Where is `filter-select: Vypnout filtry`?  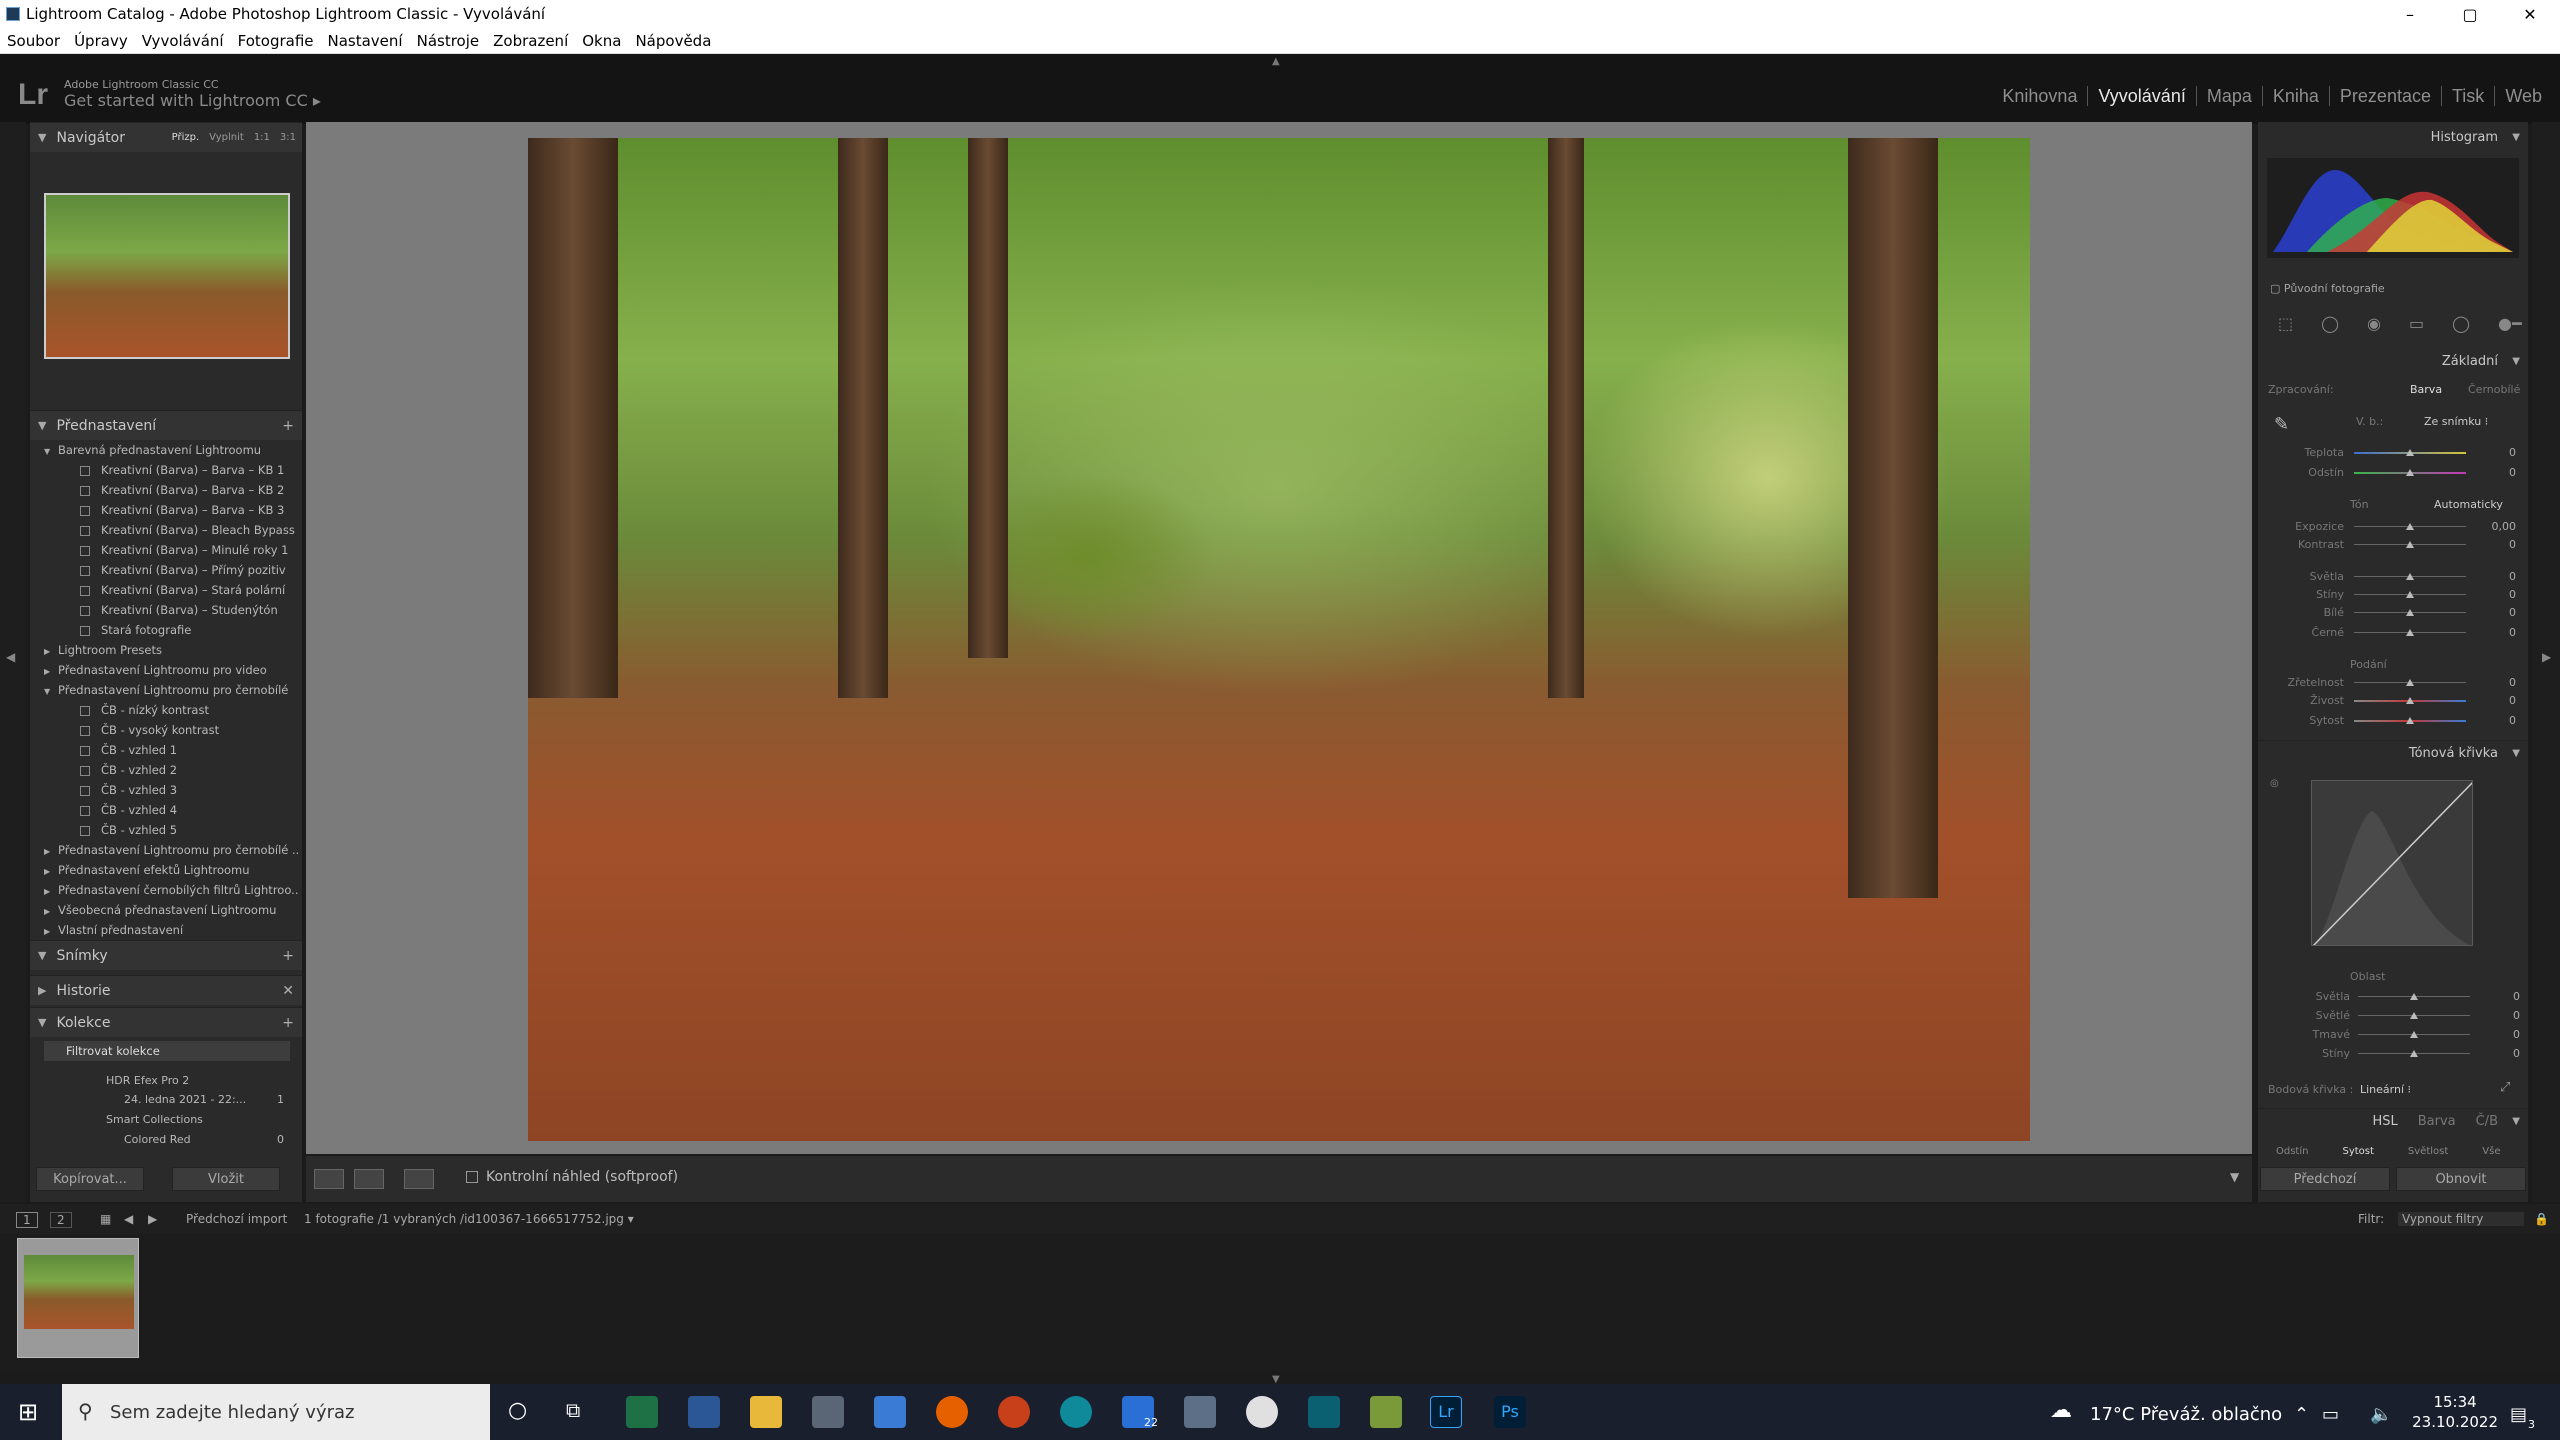
filter-select: Vypnout filtry is located at coordinates (2461, 1219).